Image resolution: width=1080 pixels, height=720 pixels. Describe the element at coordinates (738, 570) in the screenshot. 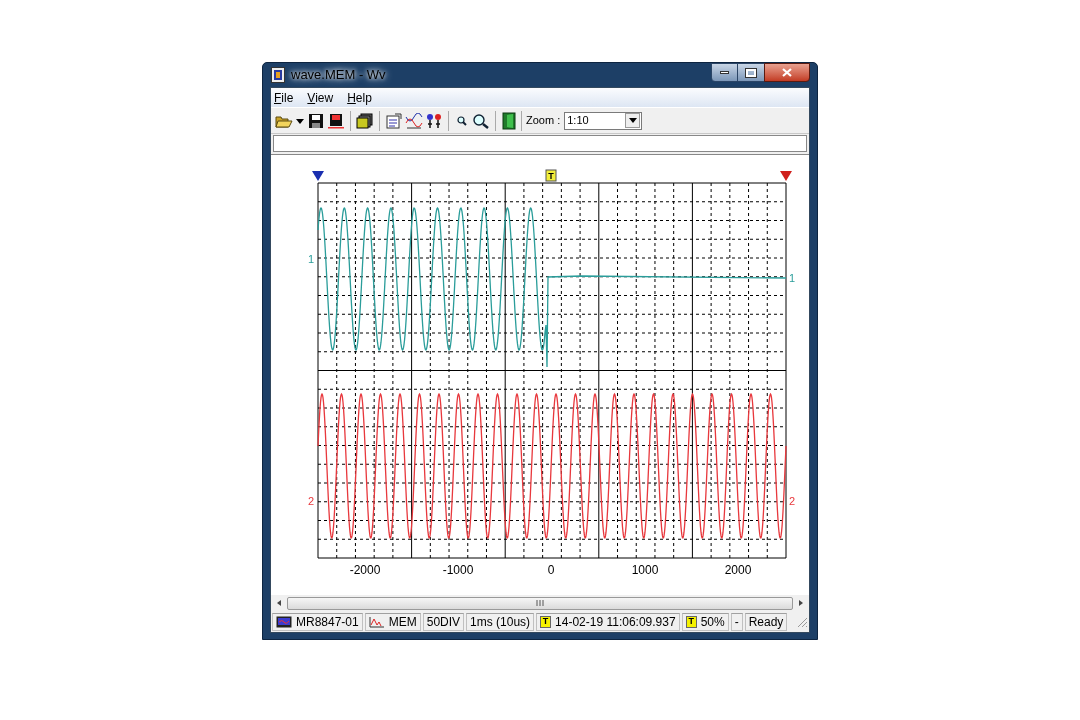

I see `x-axis-label: 2000` at that location.